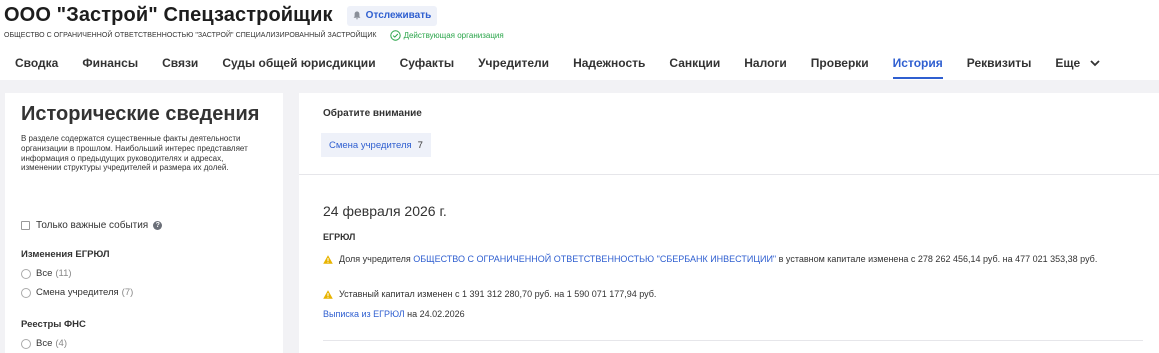 The image size is (1159, 353). I want to click on tab-more: Еще, so click(1077, 63).